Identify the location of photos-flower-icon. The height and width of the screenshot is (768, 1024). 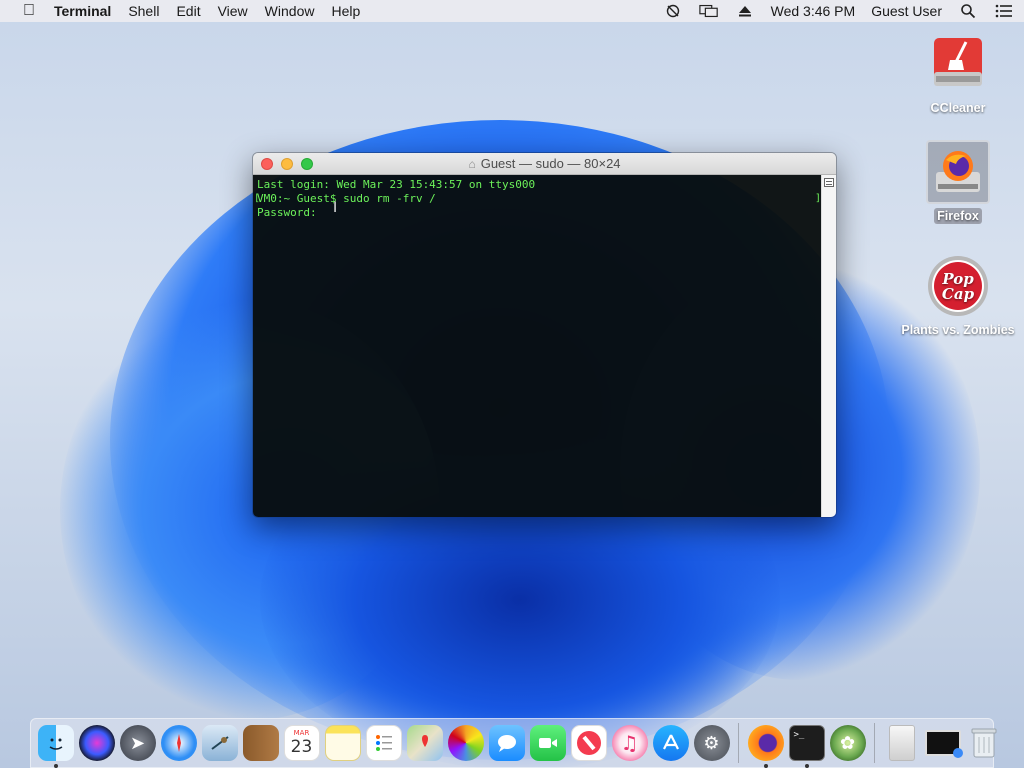
(465, 743).